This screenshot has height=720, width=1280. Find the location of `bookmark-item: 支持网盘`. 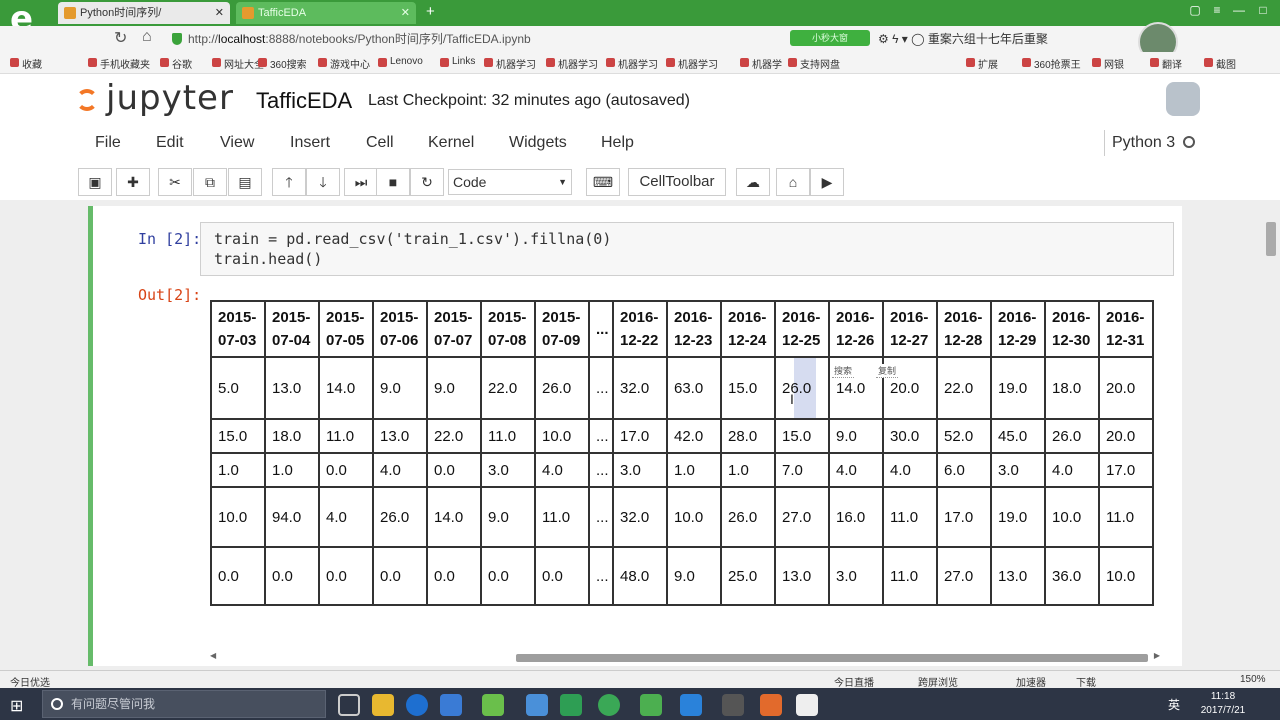

bookmark-item: 支持网盘 is located at coordinates (814, 63).